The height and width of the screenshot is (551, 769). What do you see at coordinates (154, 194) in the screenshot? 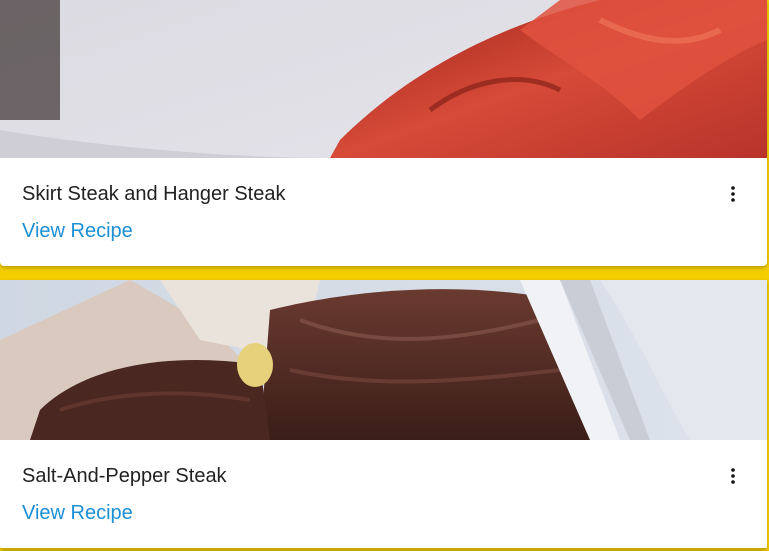
I see `recipe-title: Skirt Steak and Hanger Steak` at bounding box center [154, 194].